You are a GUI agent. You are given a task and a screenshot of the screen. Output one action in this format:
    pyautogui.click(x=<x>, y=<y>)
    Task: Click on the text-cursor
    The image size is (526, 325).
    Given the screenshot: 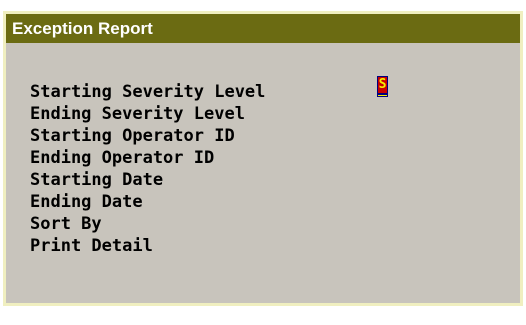 What is the action you would take?
    pyautogui.click(x=382, y=94)
    